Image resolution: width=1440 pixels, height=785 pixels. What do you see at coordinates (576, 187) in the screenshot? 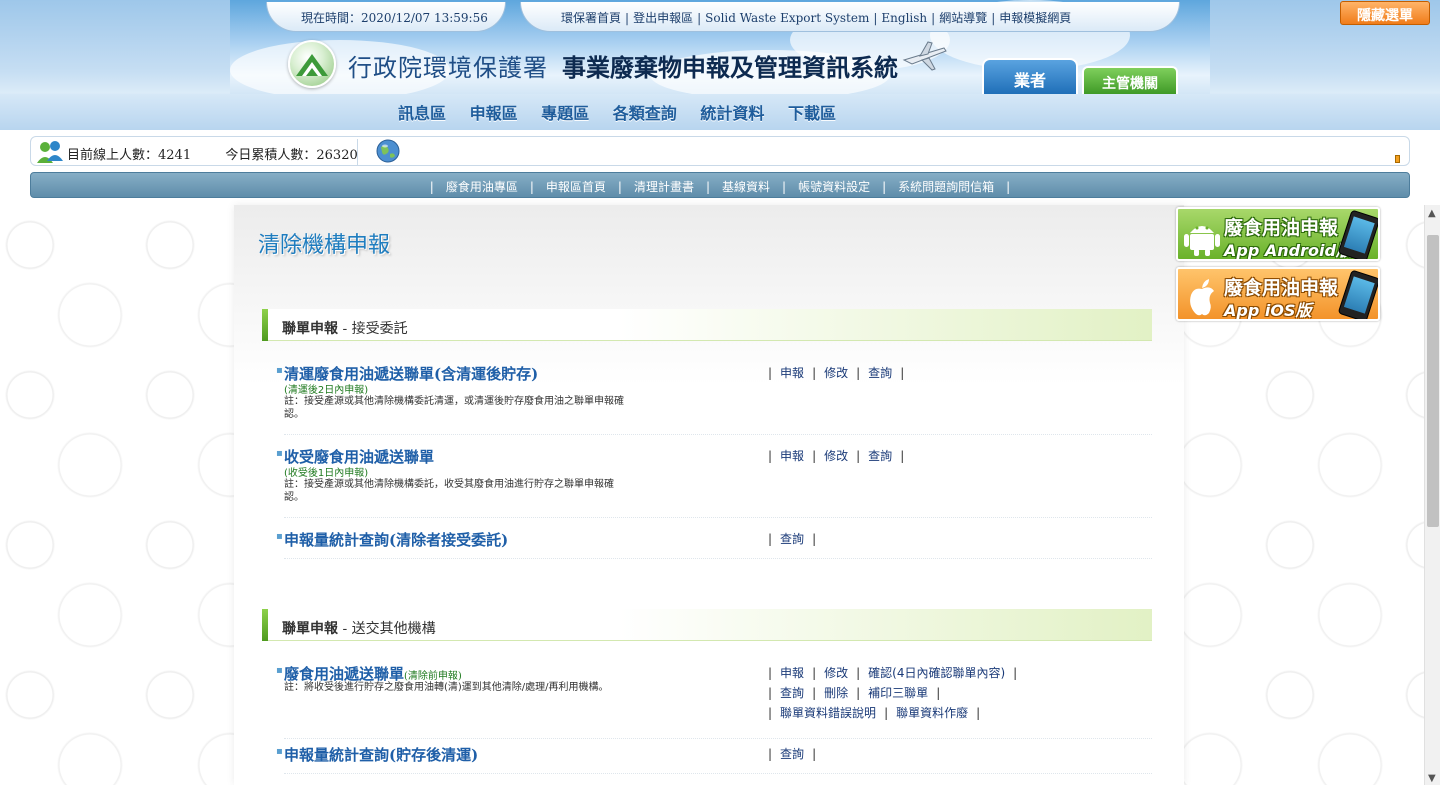
I see `subnav-report-home: 申報區首頁` at bounding box center [576, 187].